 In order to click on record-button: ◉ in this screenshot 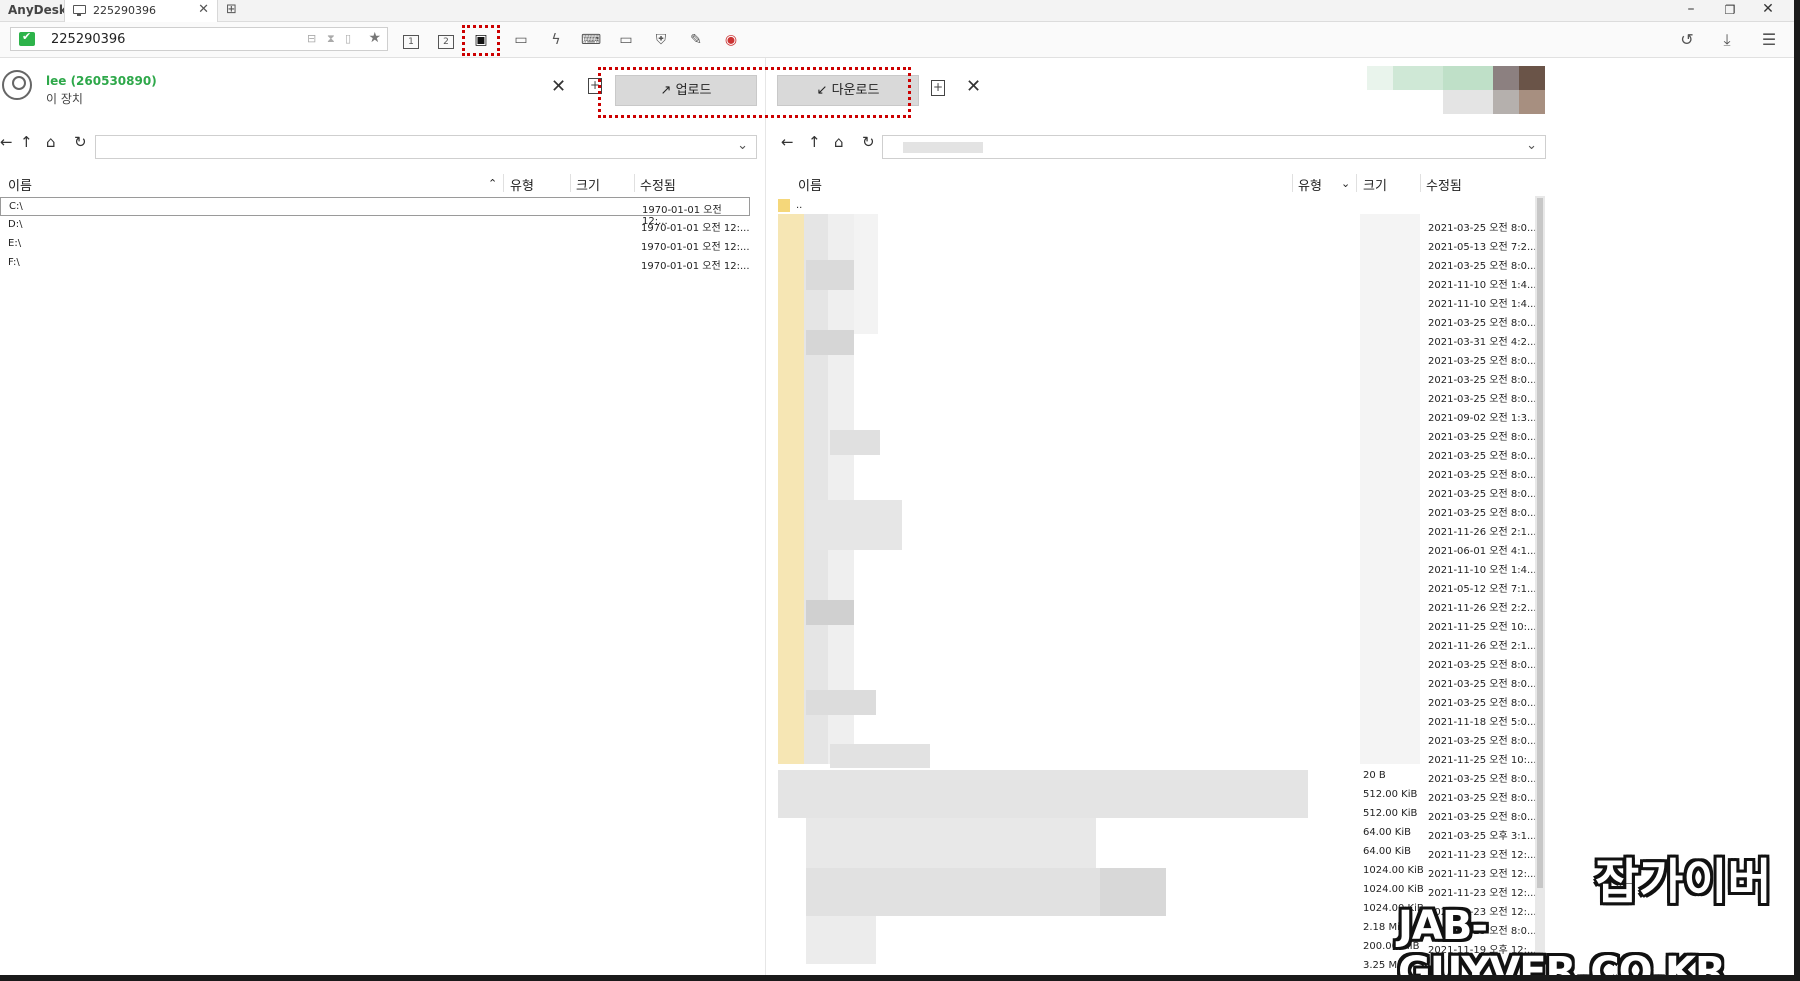, I will do `click(731, 40)`.